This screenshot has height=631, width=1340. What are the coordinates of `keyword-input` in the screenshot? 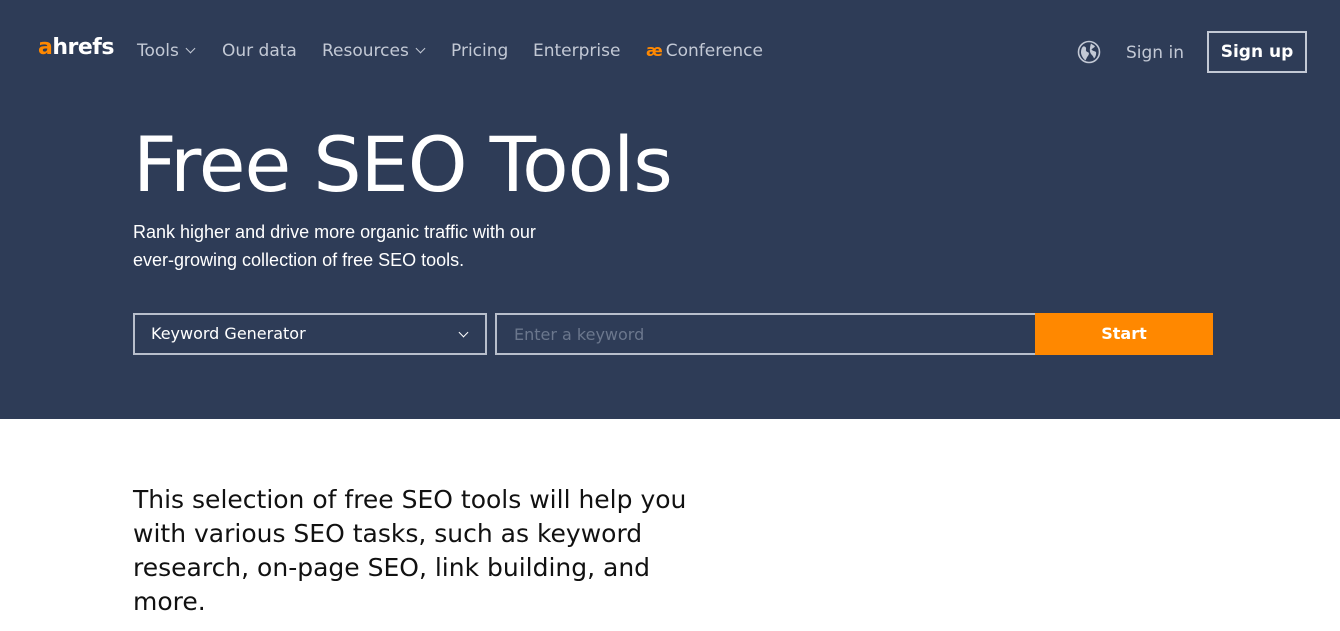 It's located at (770, 334).